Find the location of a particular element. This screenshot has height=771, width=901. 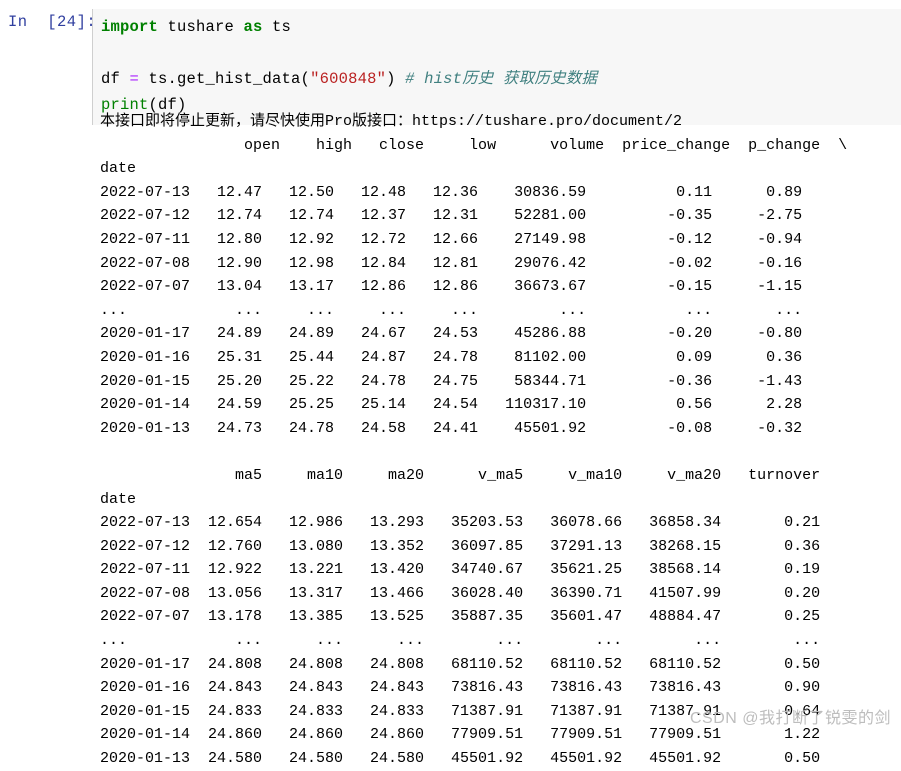

string-literal-stock-code: "600848" is located at coordinates (348, 79).